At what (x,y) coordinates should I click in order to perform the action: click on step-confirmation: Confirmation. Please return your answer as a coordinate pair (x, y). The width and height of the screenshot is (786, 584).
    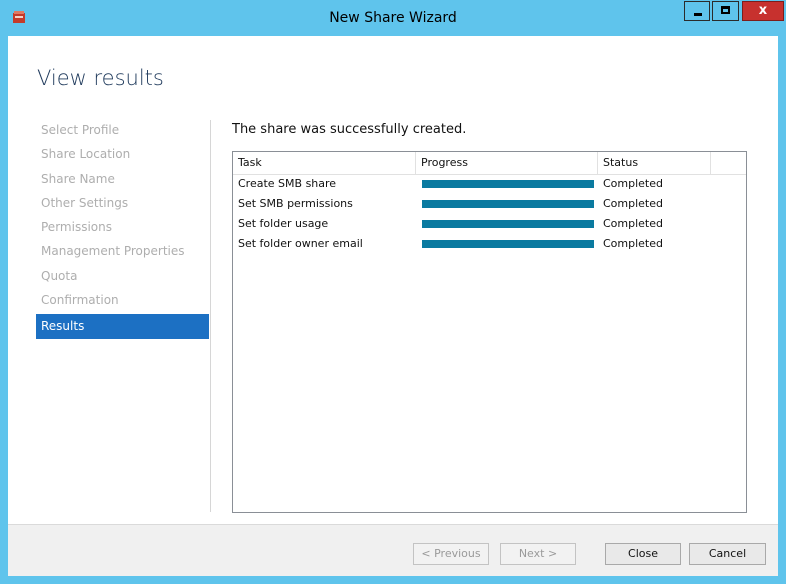
    Looking at the image, I should click on (80, 300).